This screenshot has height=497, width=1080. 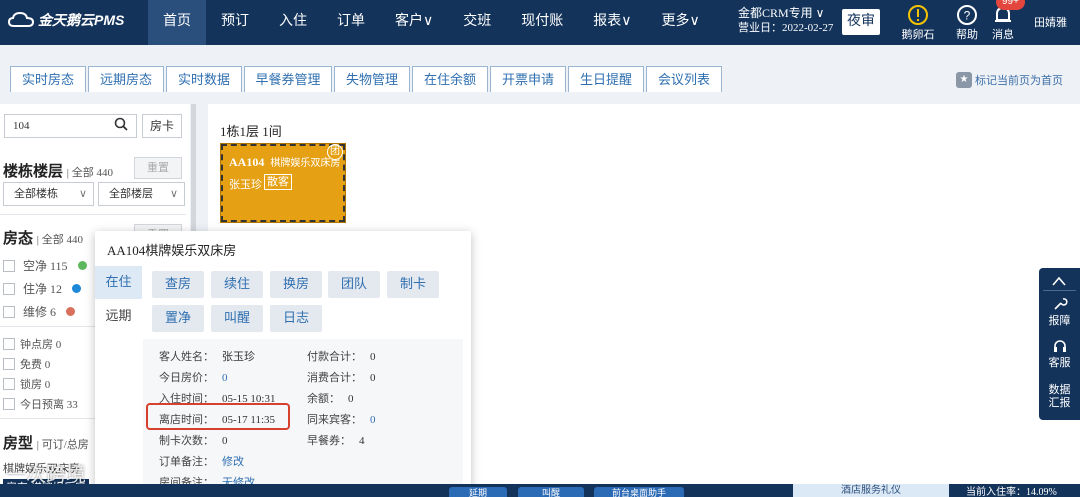 What do you see at coordinates (178, 284) in the screenshot?
I see `inspect-room-button: 查房` at bounding box center [178, 284].